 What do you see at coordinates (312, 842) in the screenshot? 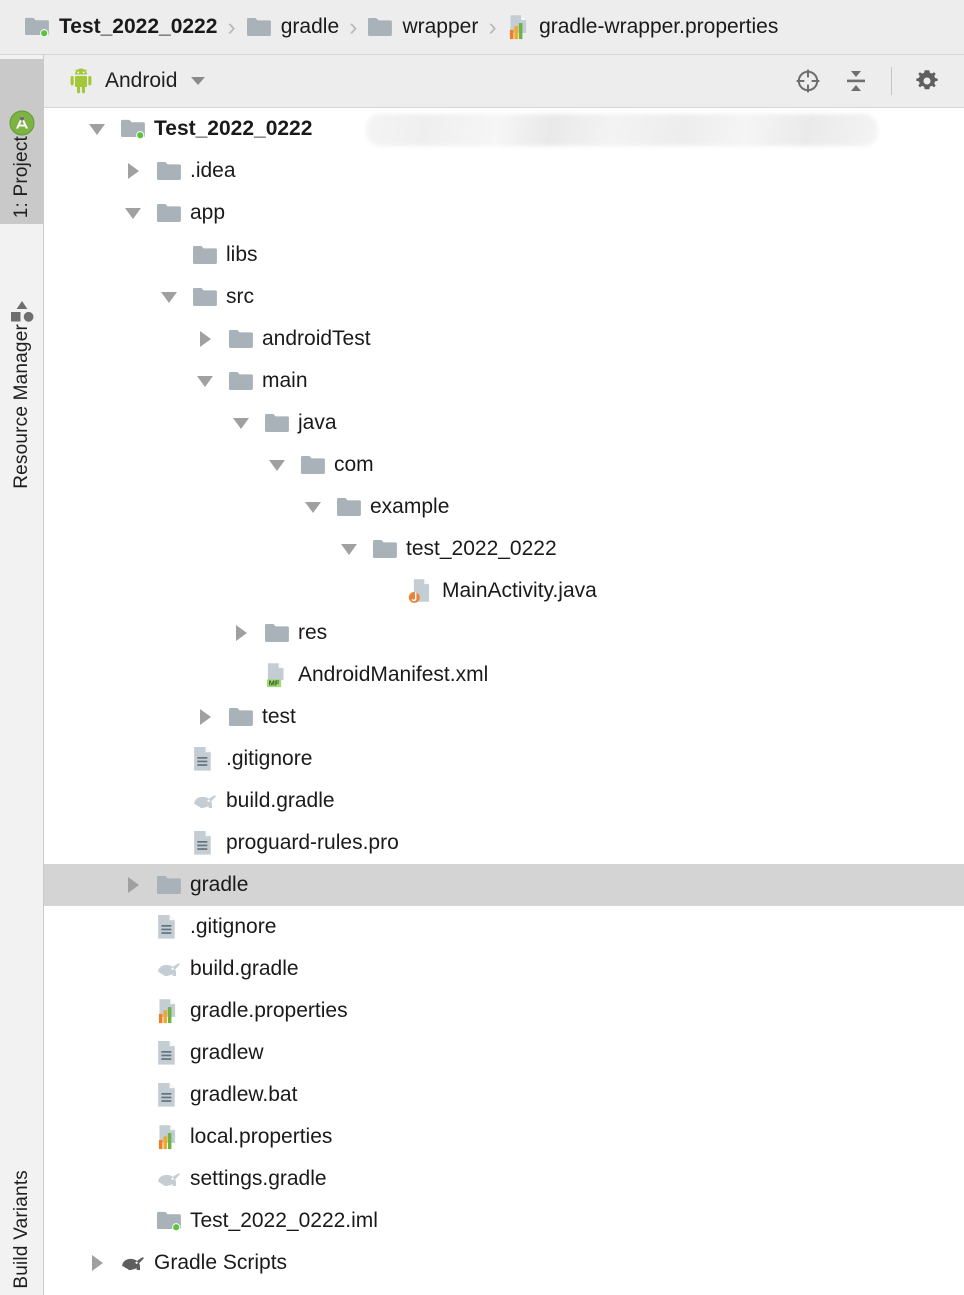
I see `tree-row-label: proguard-rules.pro` at bounding box center [312, 842].